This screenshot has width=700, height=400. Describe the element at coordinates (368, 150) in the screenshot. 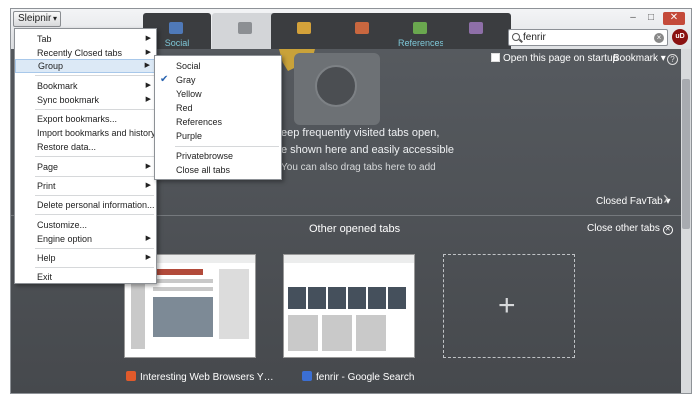

I see `empty-message-line: e shown here and easily accessible` at that location.